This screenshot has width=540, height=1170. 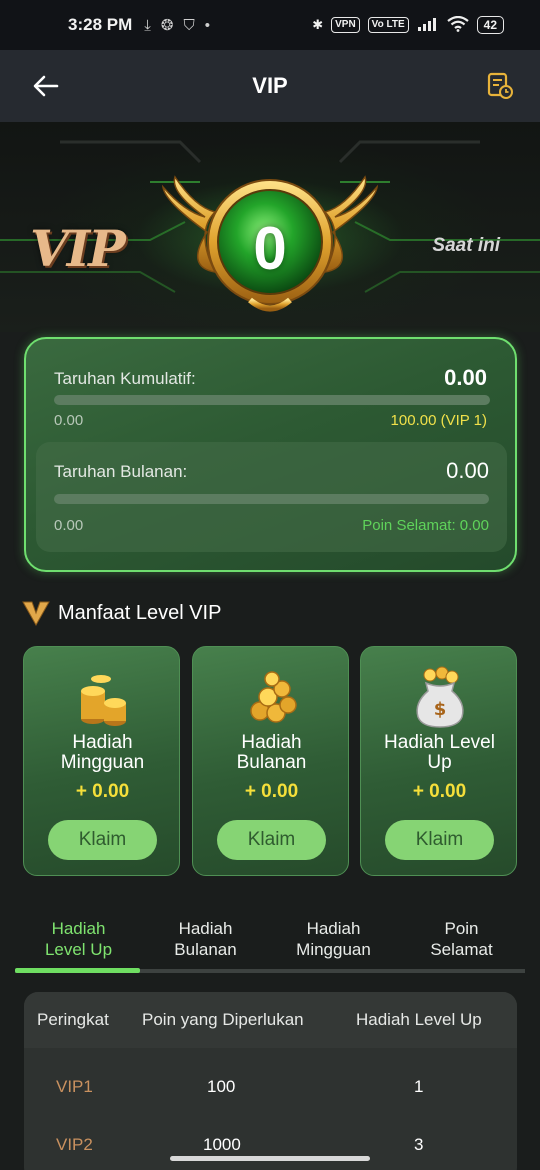 I want to click on app-notification-icon: ❂, so click(x=167, y=25).